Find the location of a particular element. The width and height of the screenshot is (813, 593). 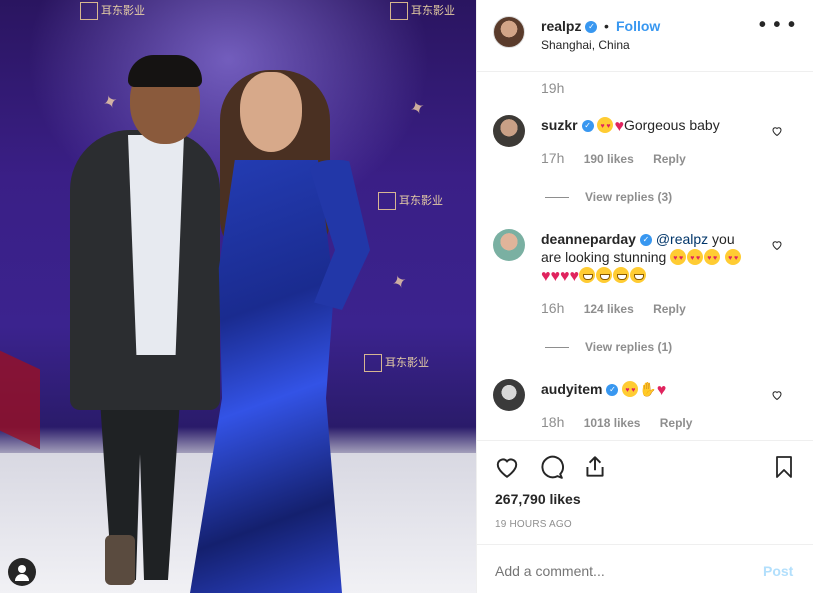

red-heart-emoji: ♥♥♥♥ is located at coordinates (560, 276).